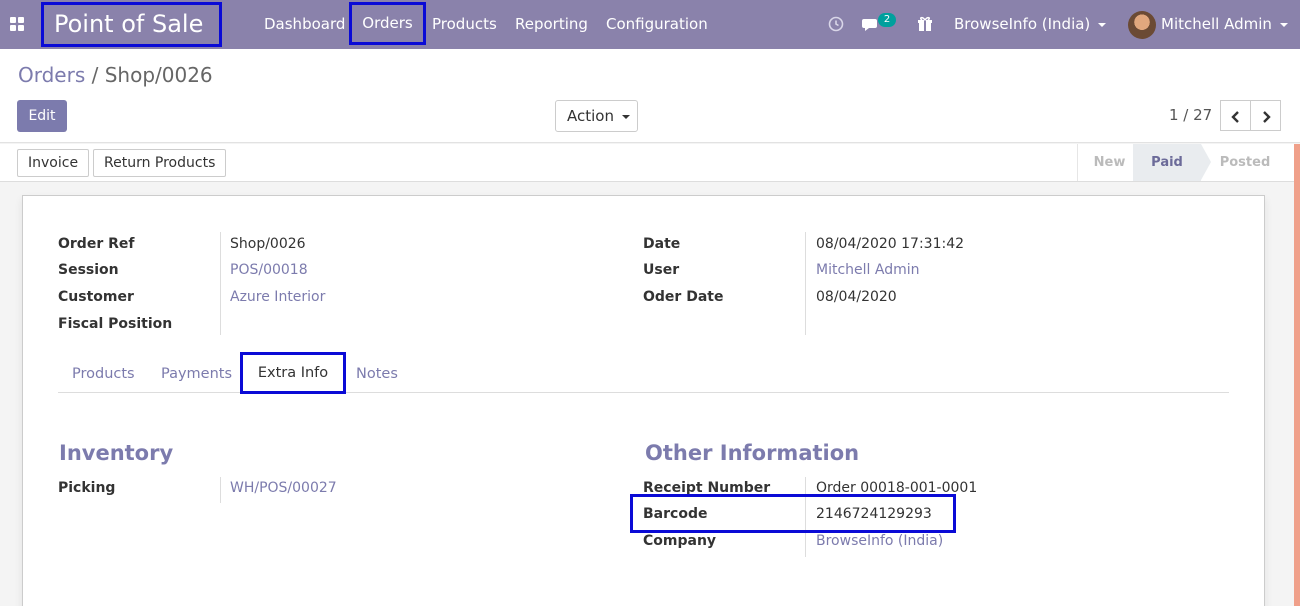 Image resolution: width=1300 pixels, height=606 pixels. I want to click on inventory-group-title: Inventory, so click(116, 453).